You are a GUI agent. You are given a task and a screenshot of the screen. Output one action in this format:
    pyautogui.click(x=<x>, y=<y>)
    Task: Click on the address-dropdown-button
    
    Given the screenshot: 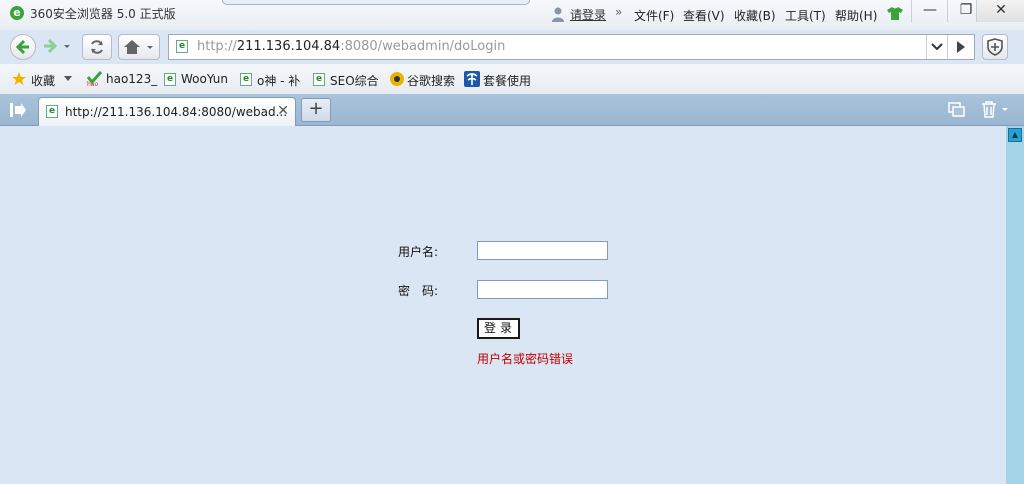 What is the action you would take?
    pyautogui.click(x=936, y=47)
    